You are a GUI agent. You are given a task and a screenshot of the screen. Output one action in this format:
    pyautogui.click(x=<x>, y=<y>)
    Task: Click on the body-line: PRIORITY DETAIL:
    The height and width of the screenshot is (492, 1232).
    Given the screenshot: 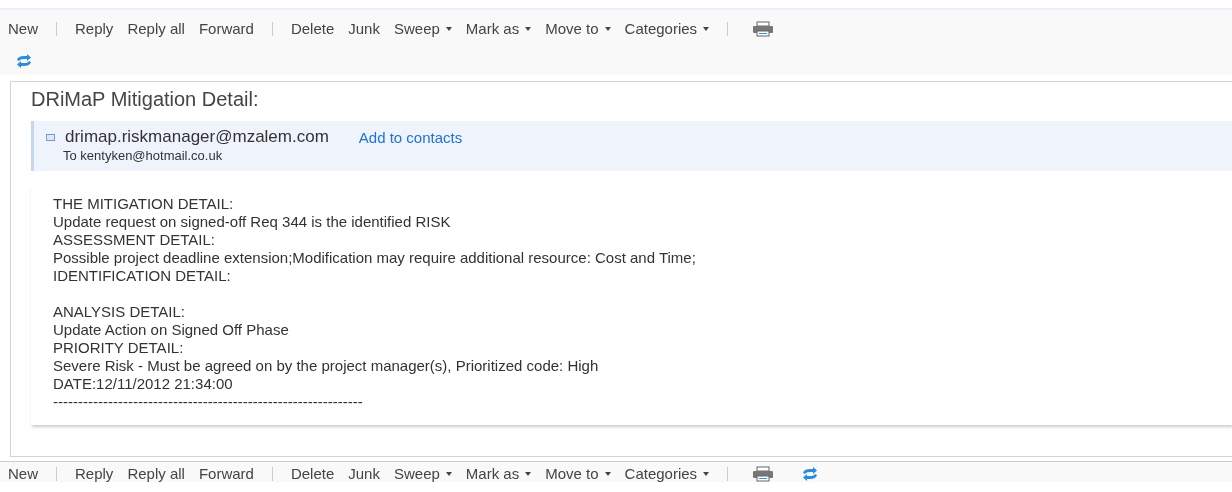 What is the action you would take?
    pyautogui.click(x=119, y=348)
    